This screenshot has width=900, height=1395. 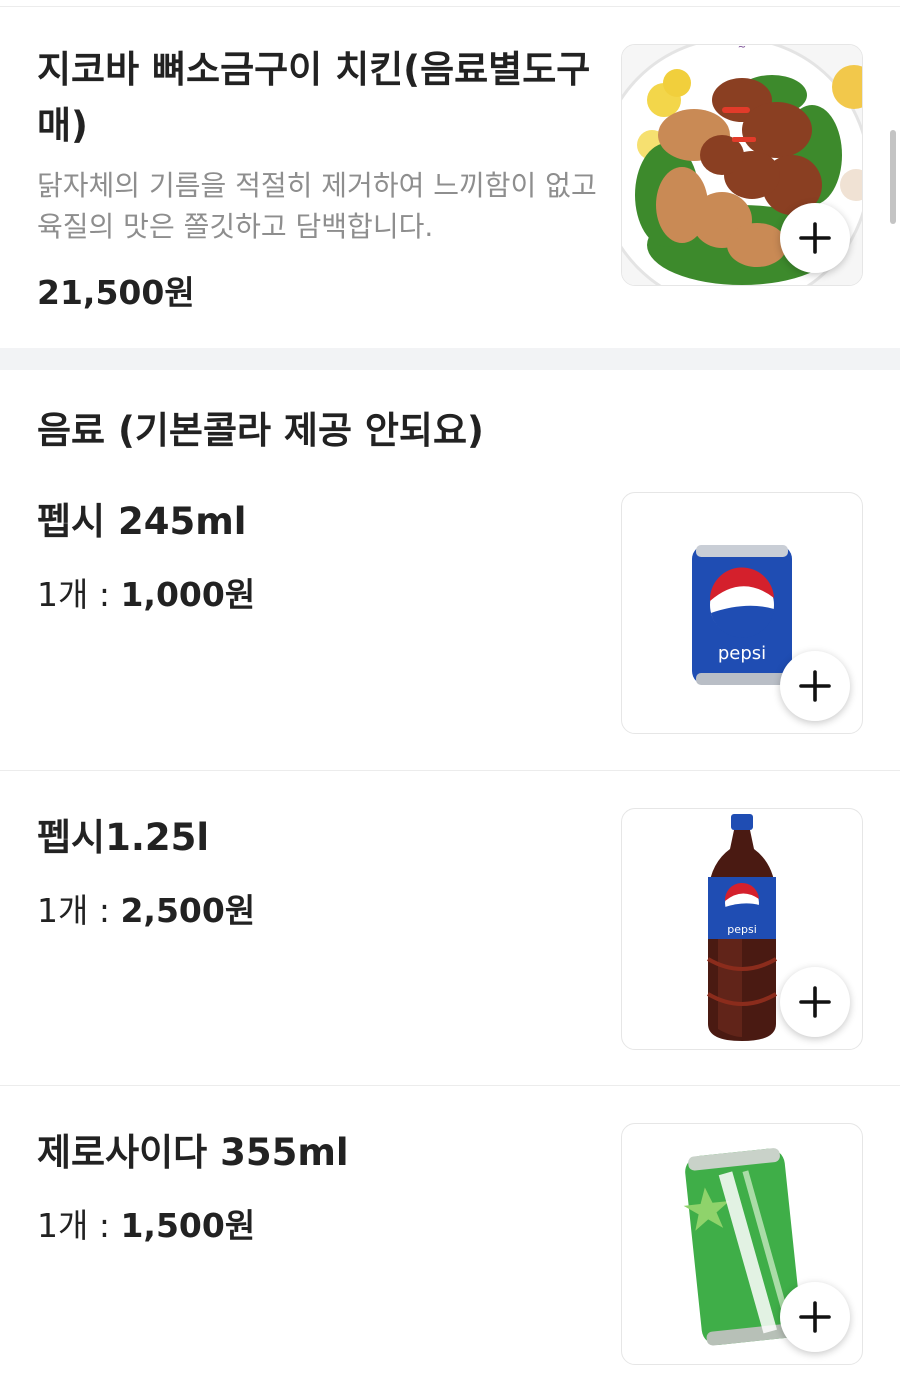 I want to click on menu-item-price-line: 1개 : 1,000원, so click(x=146, y=592).